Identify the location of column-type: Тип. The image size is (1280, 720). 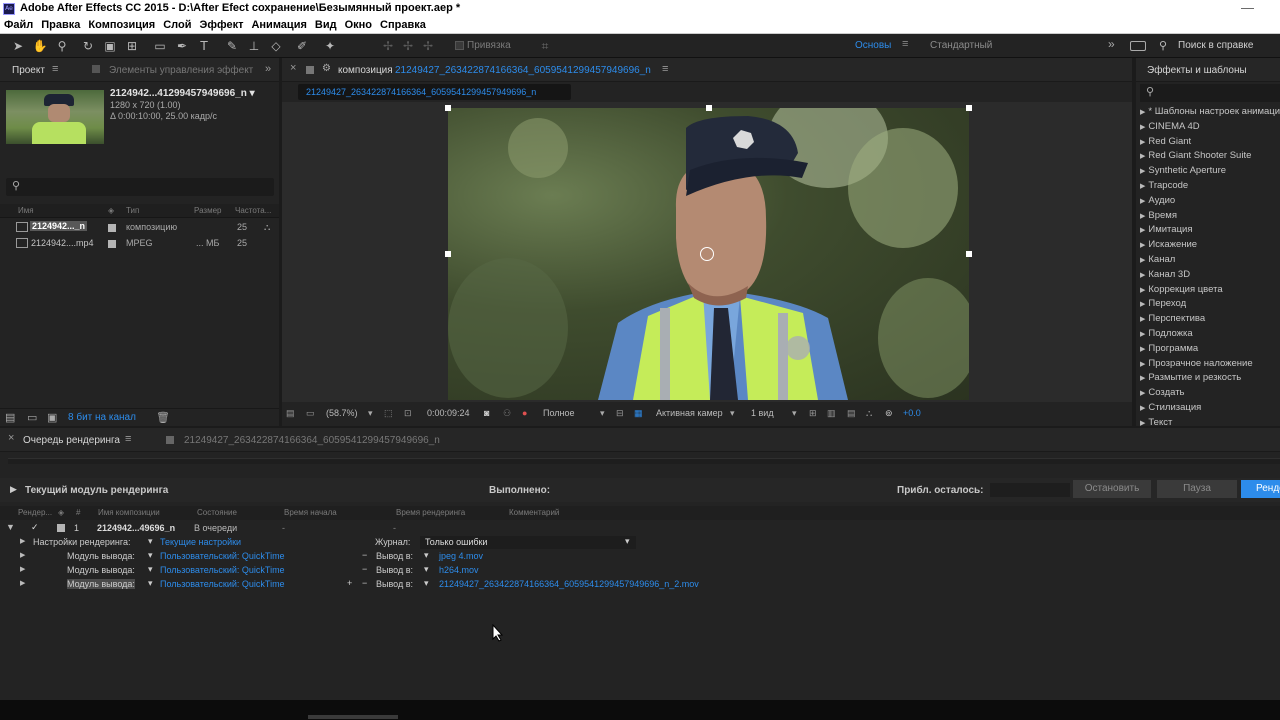
(132, 210).